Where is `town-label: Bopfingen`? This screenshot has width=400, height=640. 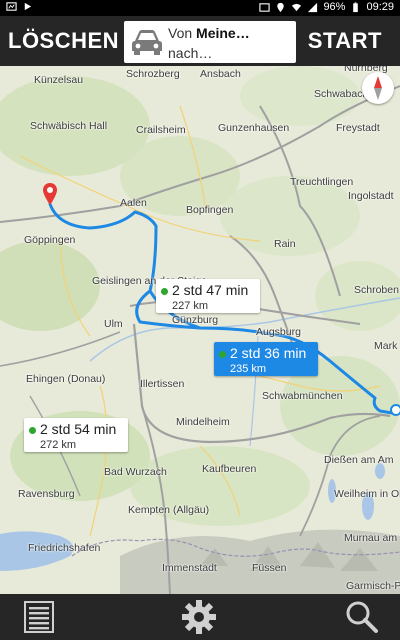 town-label: Bopfingen is located at coordinates (210, 210).